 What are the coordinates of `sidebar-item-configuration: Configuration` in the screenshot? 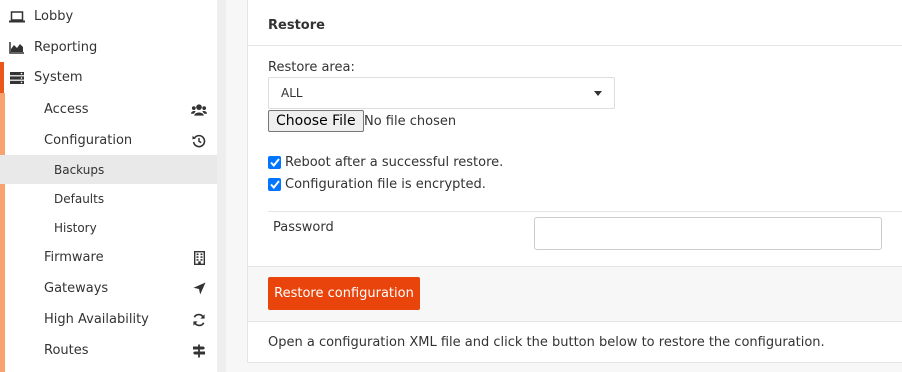 It's located at (108, 140).